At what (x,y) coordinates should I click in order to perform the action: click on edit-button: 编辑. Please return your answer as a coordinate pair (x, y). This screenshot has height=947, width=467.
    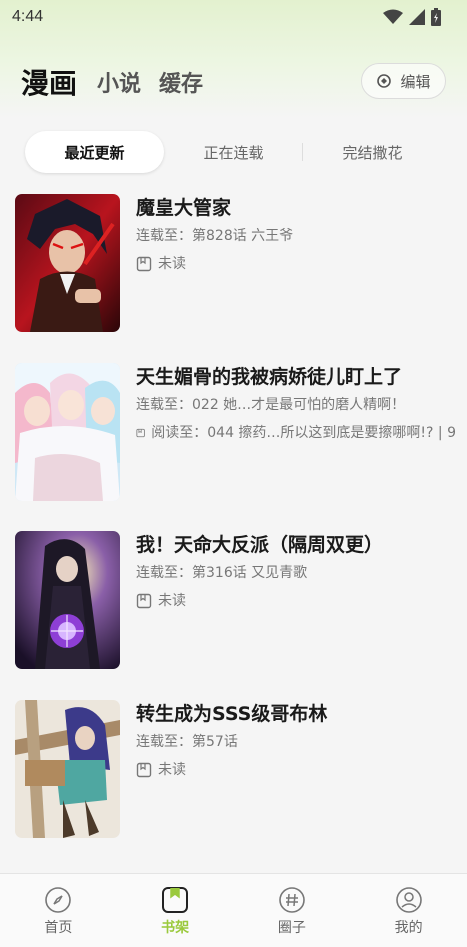
    Looking at the image, I should click on (403, 81).